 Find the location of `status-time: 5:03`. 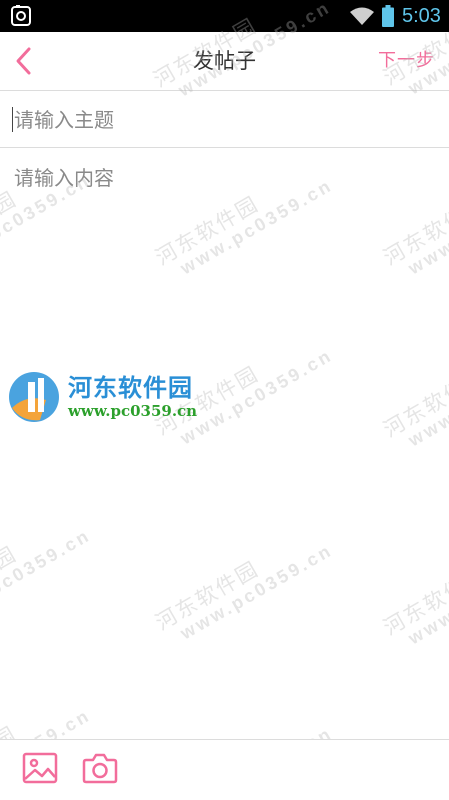

status-time: 5:03 is located at coordinates (421, 16).